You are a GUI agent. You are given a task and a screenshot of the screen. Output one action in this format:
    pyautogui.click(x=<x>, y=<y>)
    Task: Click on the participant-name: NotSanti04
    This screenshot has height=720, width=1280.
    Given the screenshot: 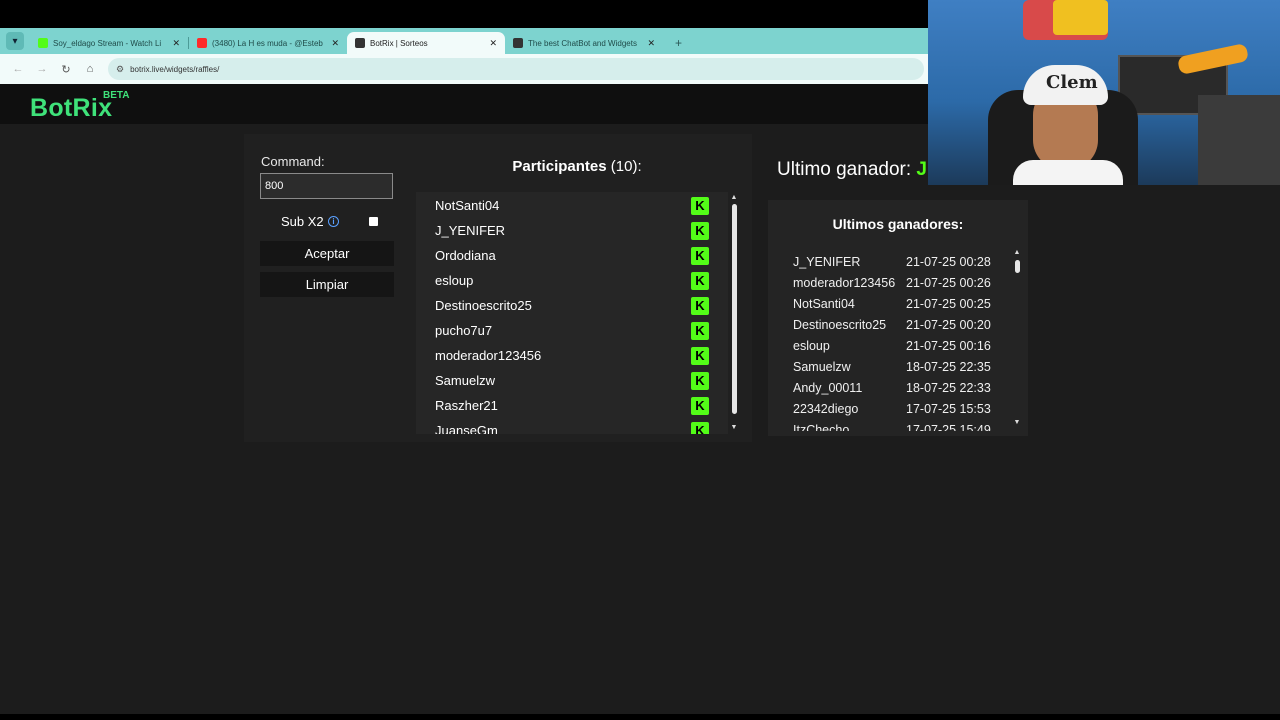 What is the action you would take?
    pyautogui.click(x=467, y=205)
    